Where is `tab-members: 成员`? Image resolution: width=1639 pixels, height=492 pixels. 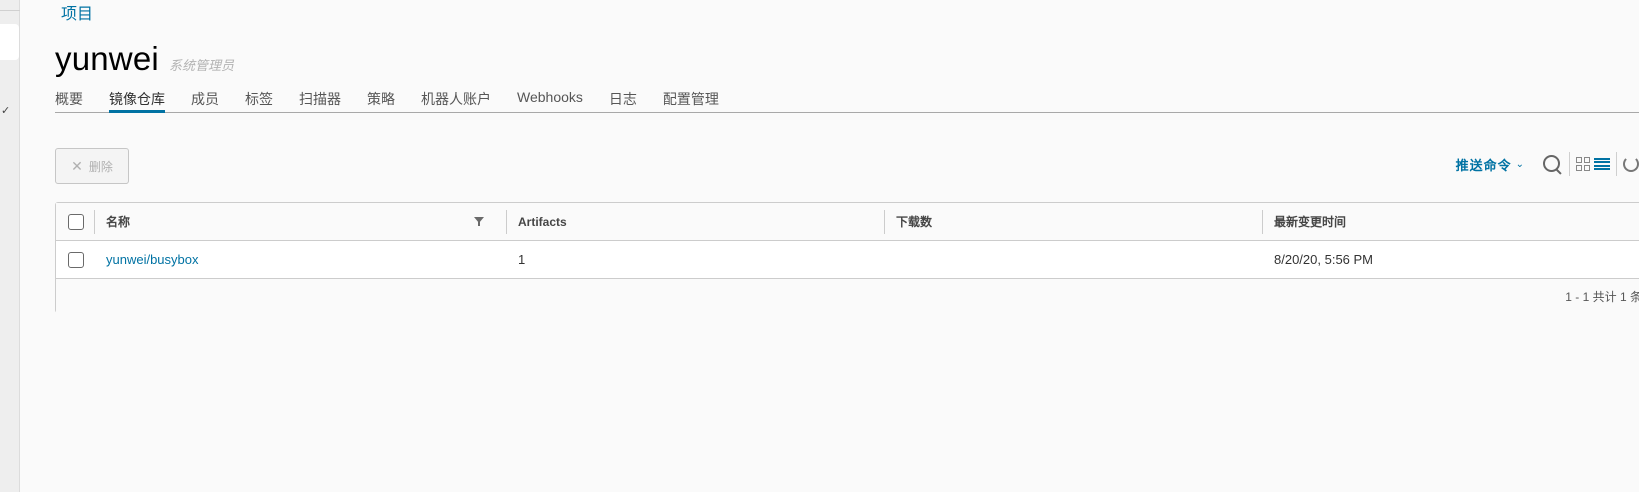 tab-members: 成员 is located at coordinates (205, 98).